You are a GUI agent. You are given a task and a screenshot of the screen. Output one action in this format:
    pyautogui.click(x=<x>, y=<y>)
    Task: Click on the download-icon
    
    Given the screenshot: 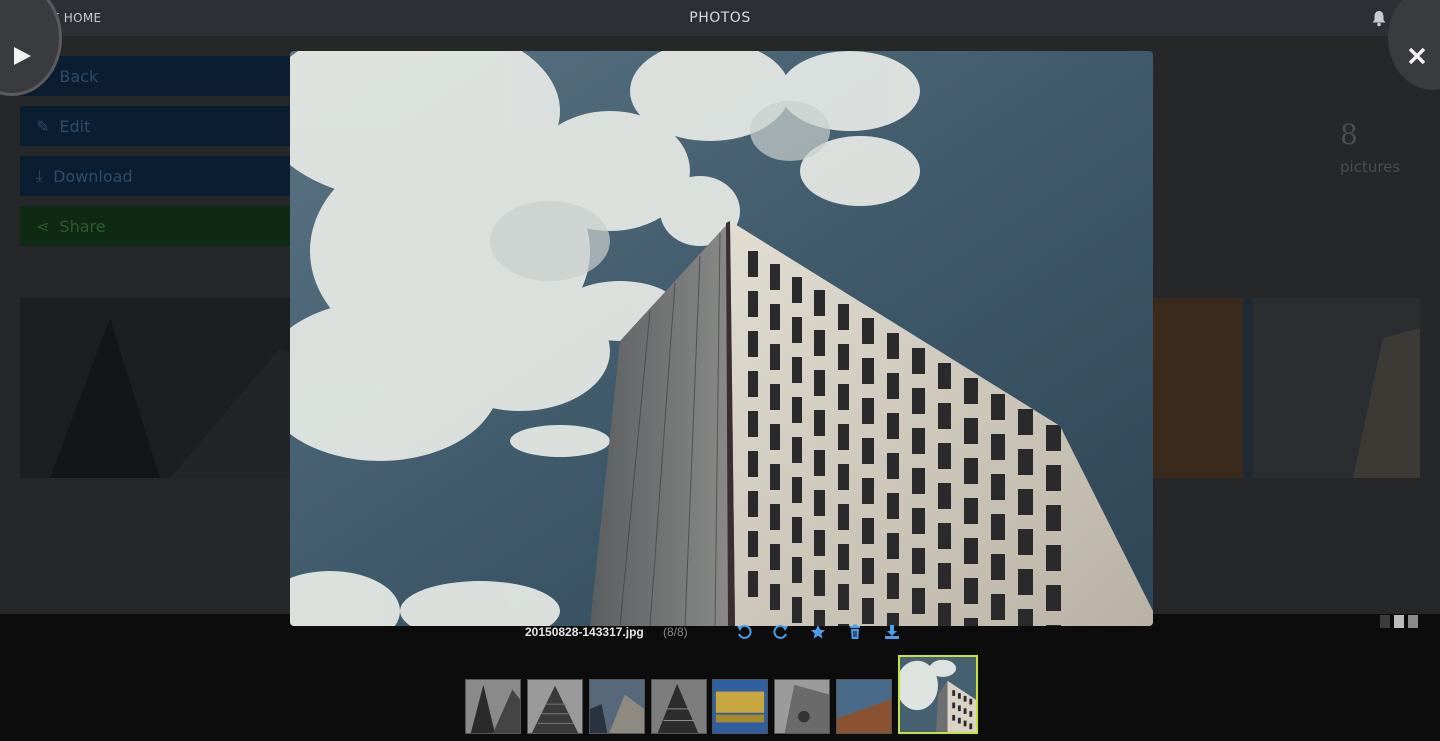 What is the action you would take?
    pyautogui.click(x=892, y=632)
    